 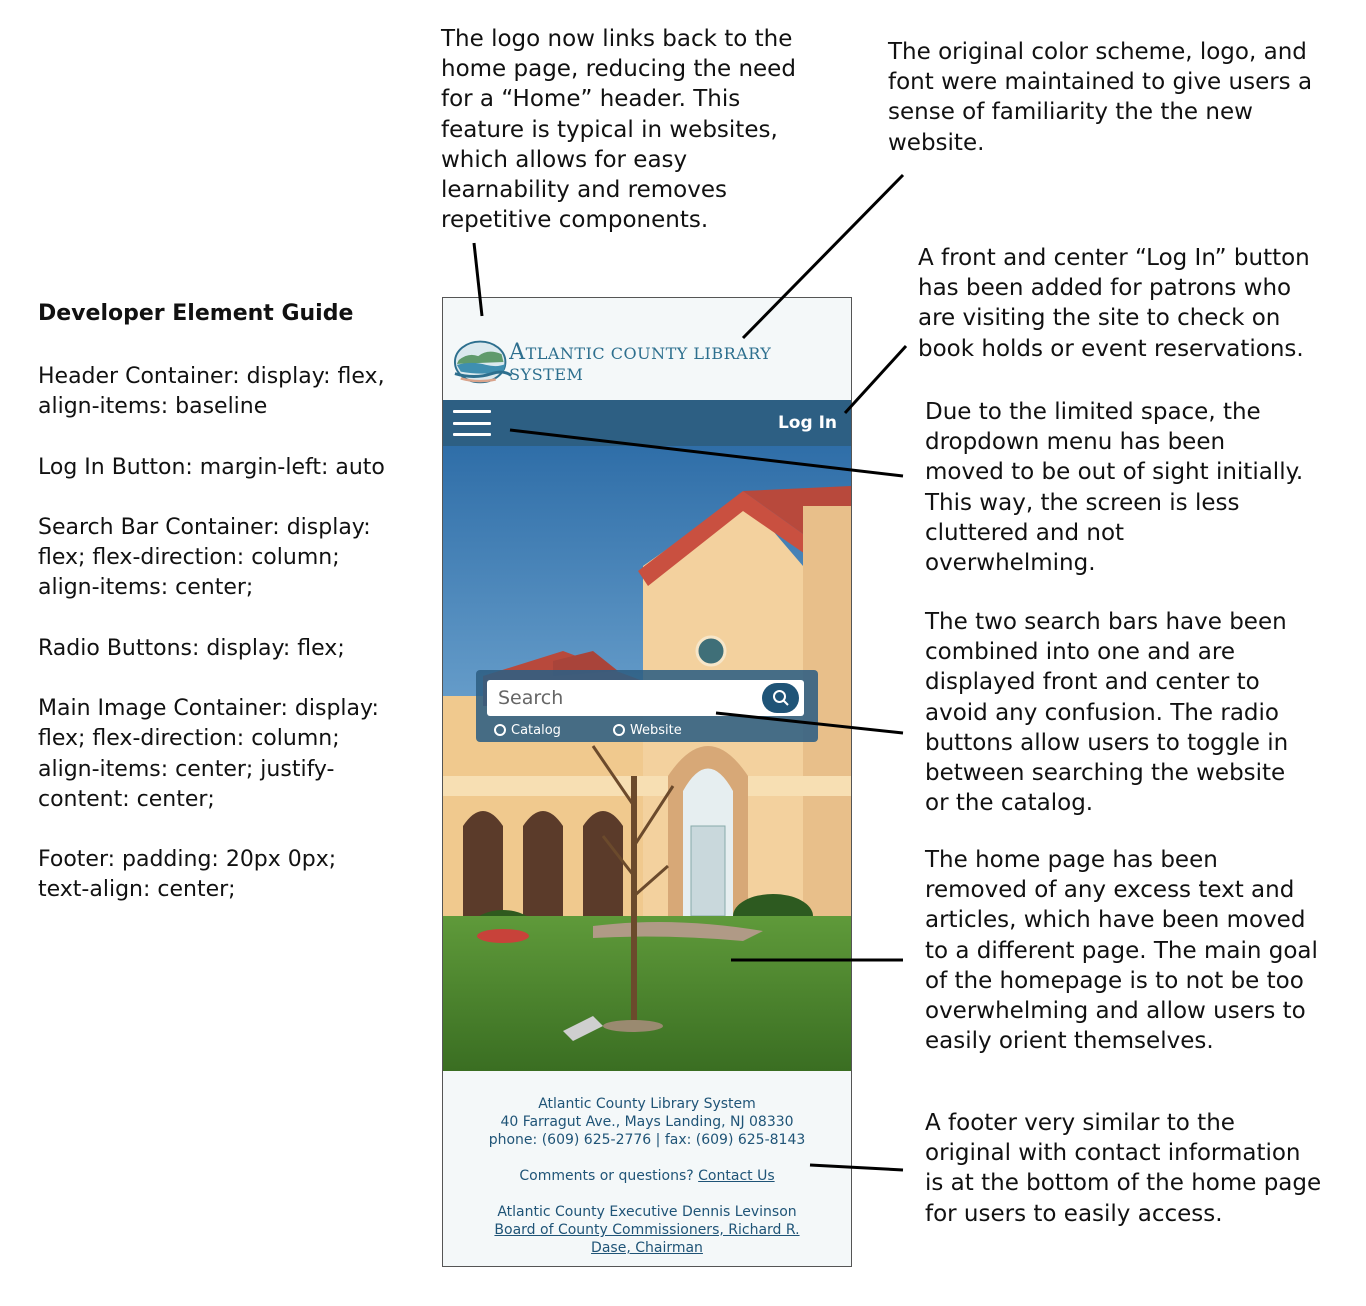 I want to click on search-bar-container: Catalog Website, so click(x=647, y=706).